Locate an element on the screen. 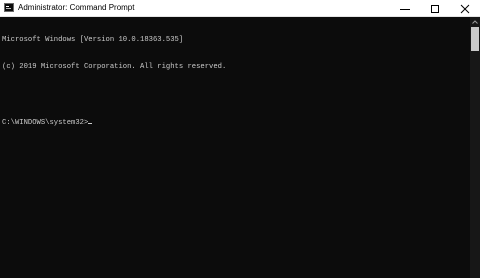  close-icon is located at coordinates (465, 8).